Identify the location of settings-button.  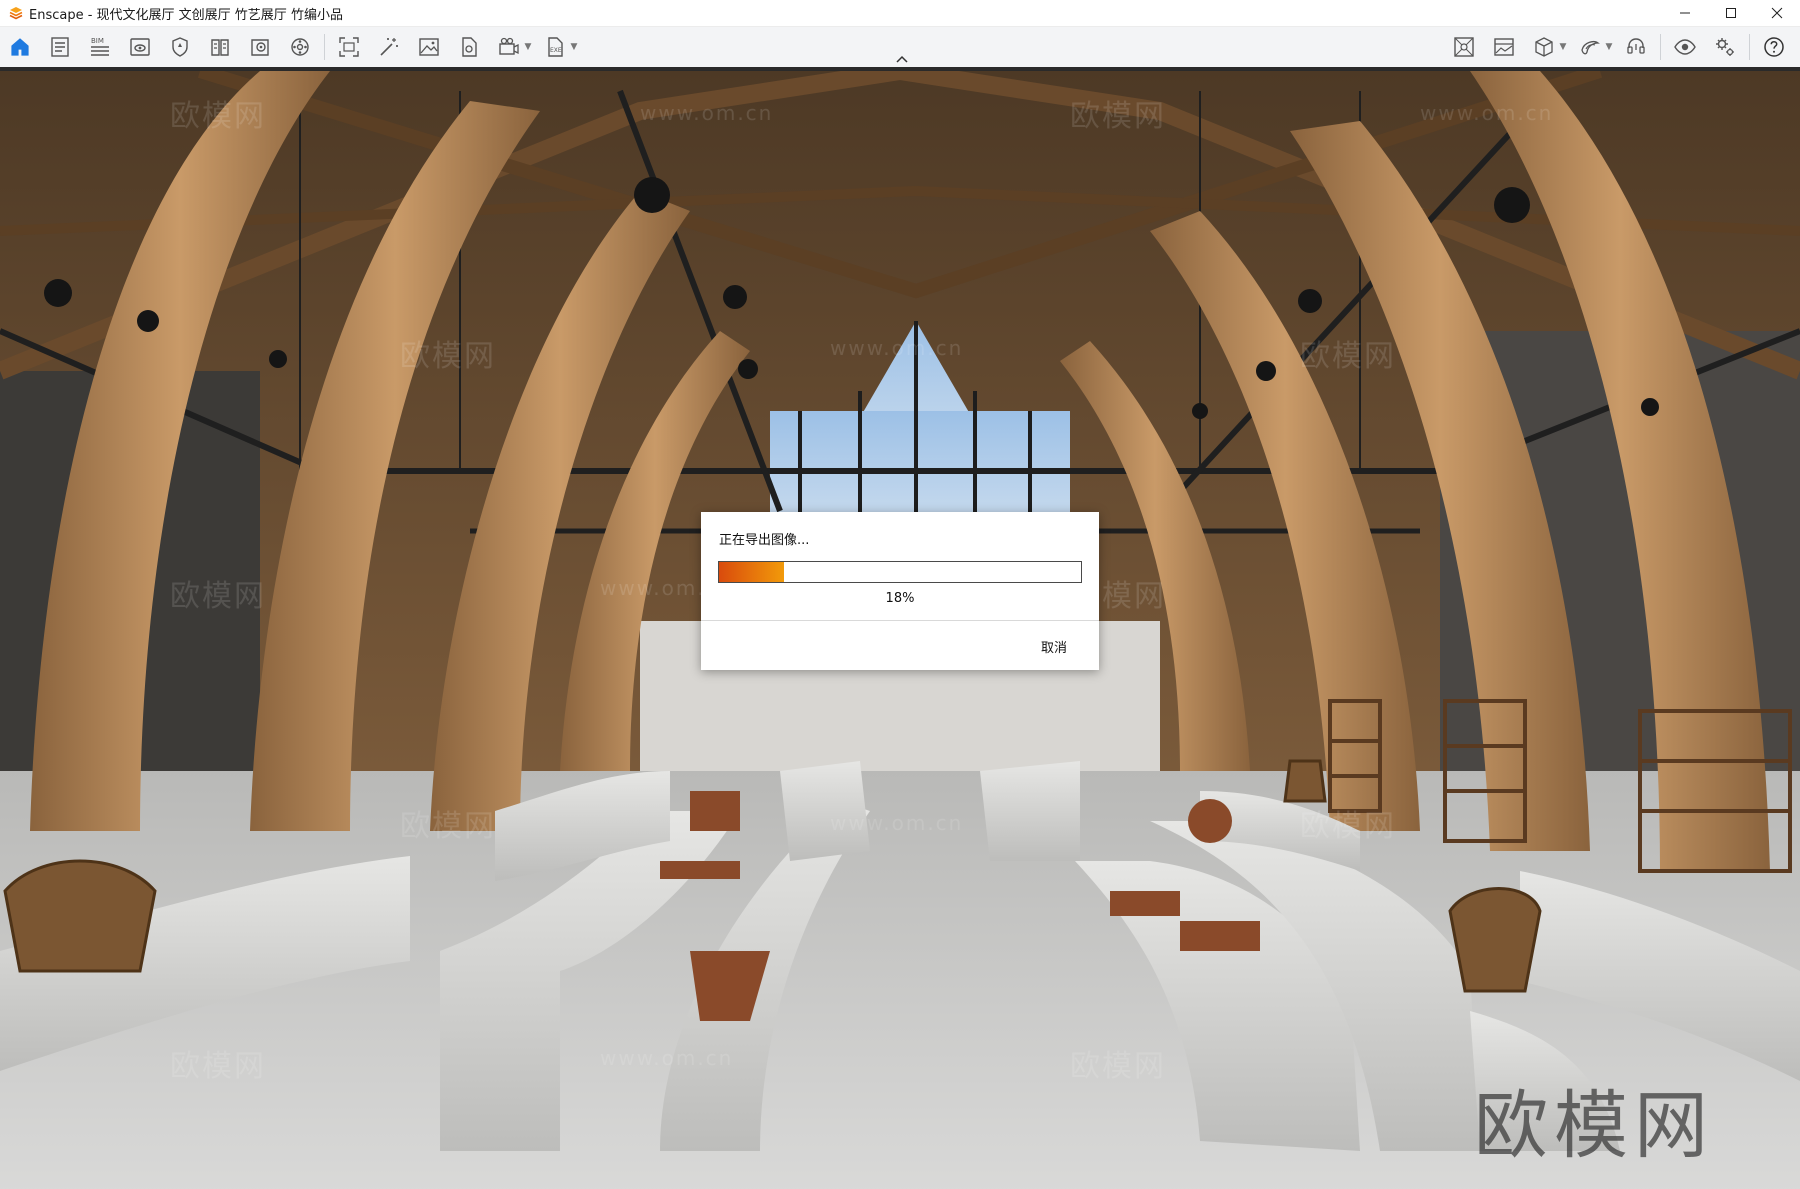
(1725, 47).